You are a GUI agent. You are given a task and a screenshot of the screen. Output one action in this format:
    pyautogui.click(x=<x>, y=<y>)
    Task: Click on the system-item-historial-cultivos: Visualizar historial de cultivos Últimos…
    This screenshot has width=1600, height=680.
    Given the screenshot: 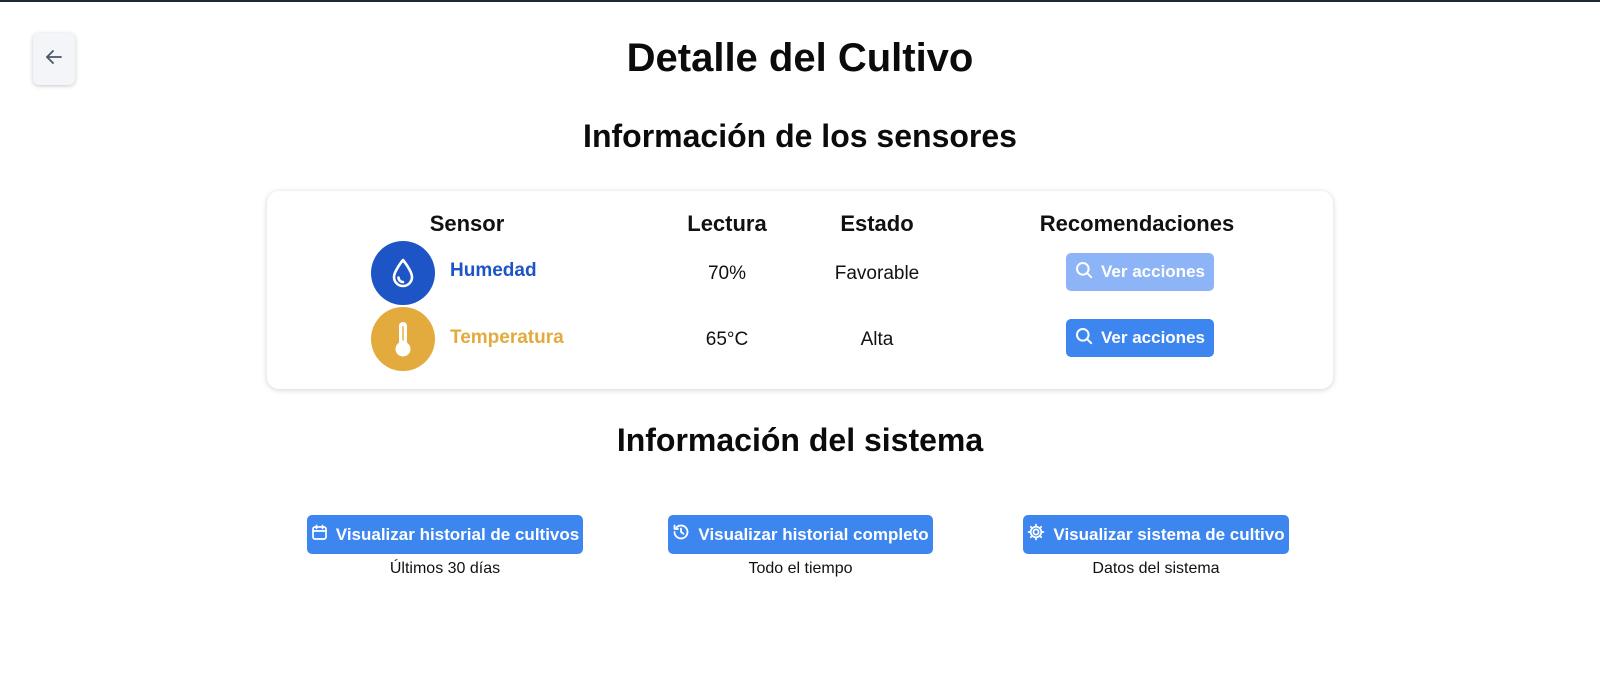 What is the action you would take?
    pyautogui.click(x=445, y=546)
    